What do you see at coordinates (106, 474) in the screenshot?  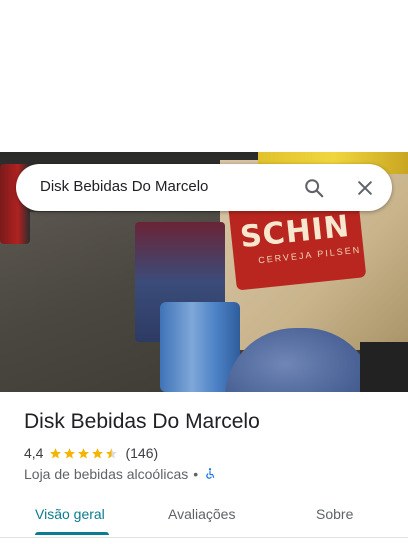 I see `place-category: Loja de bebidas alcoólicas` at bounding box center [106, 474].